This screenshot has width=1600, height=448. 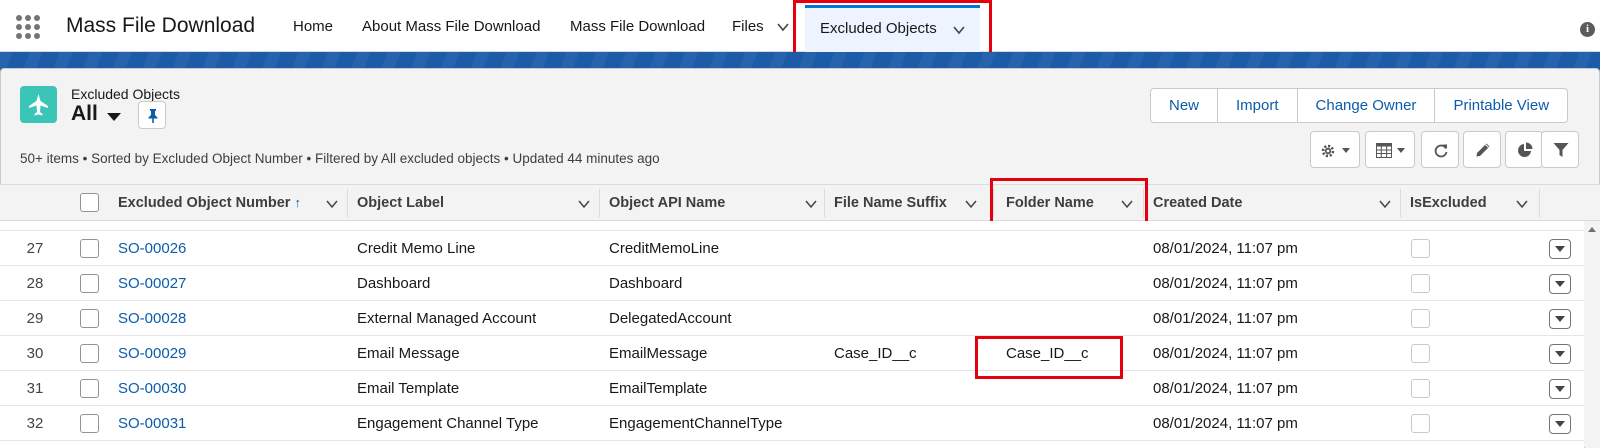 What do you see at coordinates (646, 283) in the screenshot?
I see `object-api-name-cell: Dashboard` at bounding box center [646, 283].